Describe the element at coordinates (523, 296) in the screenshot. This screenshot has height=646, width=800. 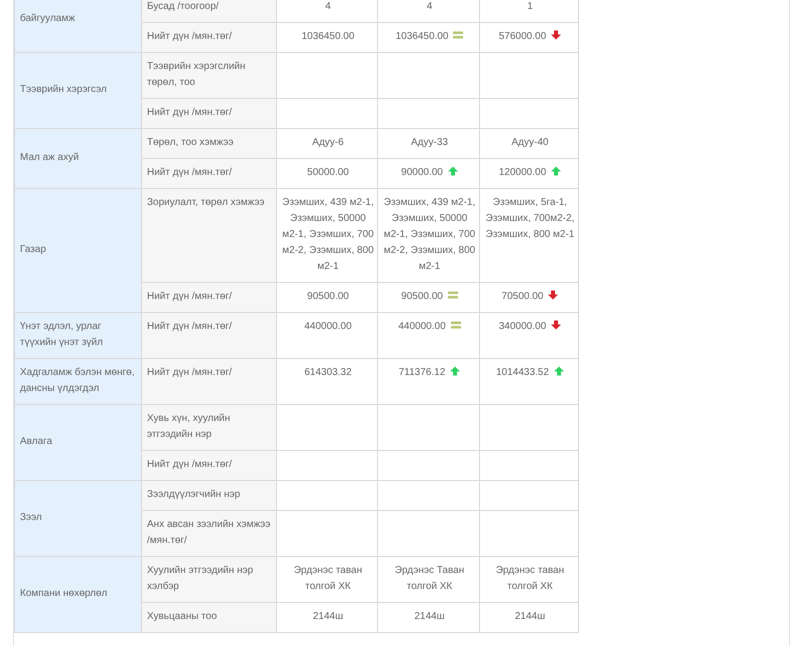
I see `value-text: 70500.00` at that location.